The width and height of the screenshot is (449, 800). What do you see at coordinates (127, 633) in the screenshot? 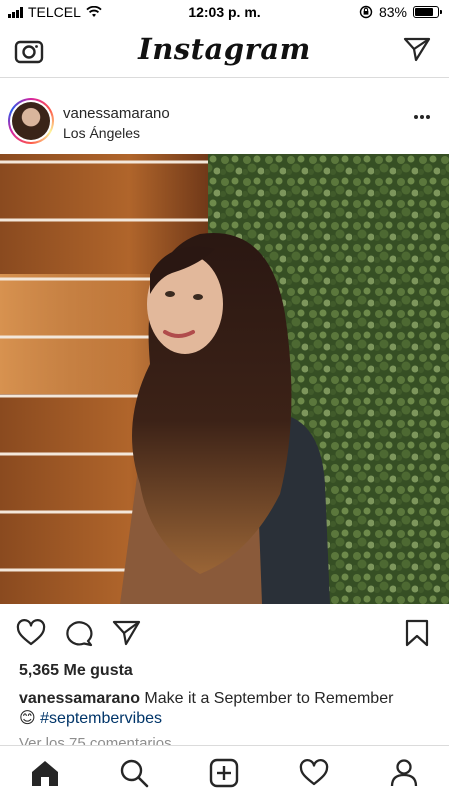
I see `share-icon` at bounding box center [127, 633].